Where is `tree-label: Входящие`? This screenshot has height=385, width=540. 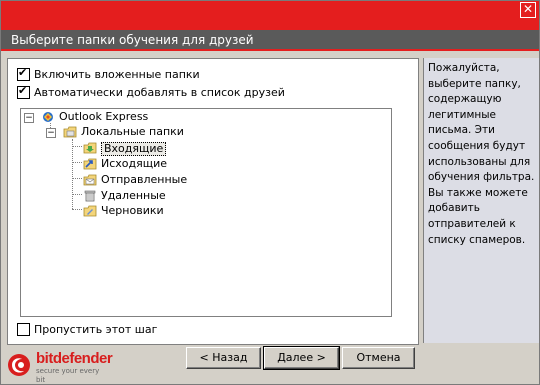 tree-label: Входящие is located at coordinates (134, 149).